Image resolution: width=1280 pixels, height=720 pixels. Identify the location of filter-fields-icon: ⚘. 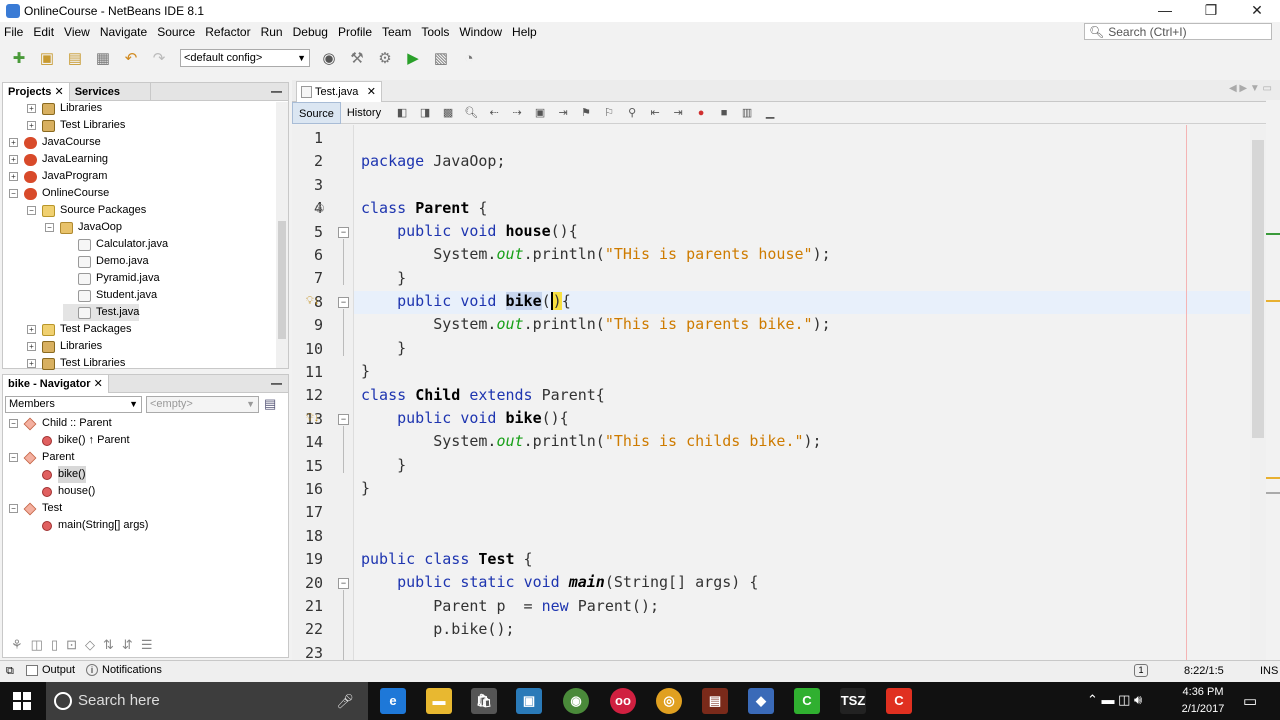
(17, 645).